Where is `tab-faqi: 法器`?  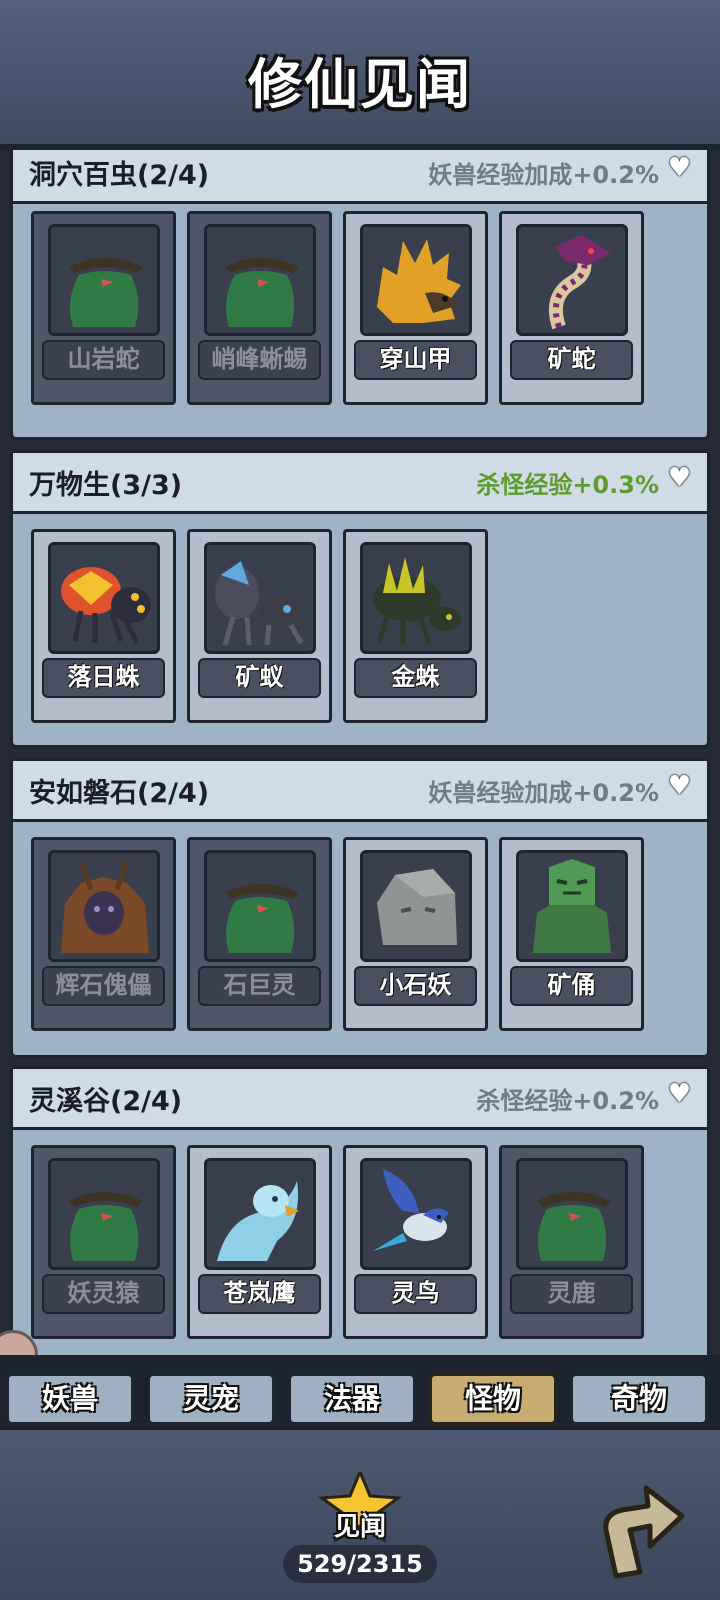 tab-faqi: 法器 is located at coordinates (352, 1399).